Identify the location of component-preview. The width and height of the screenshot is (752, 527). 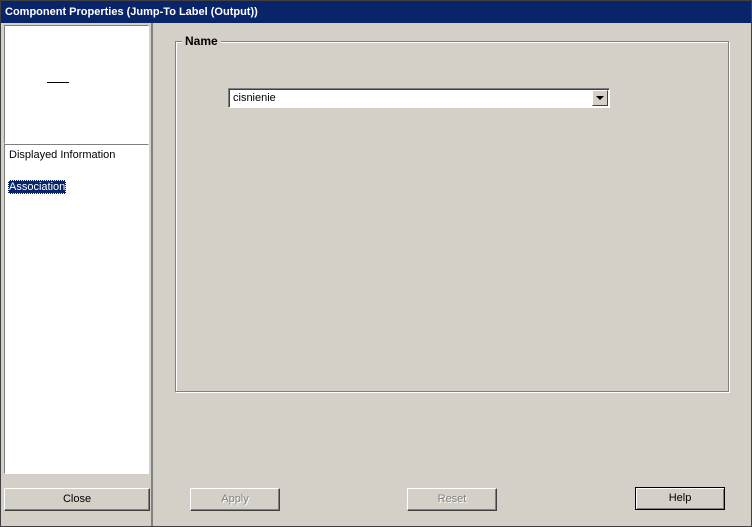
(76, 84).